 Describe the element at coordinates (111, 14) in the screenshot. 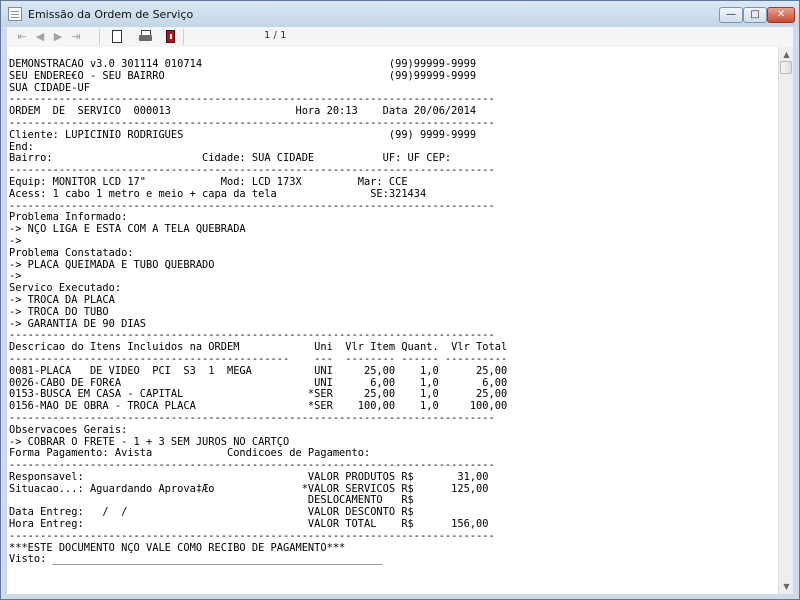

I see `window-title: Emissão da Ordem de Serviço` at that location.